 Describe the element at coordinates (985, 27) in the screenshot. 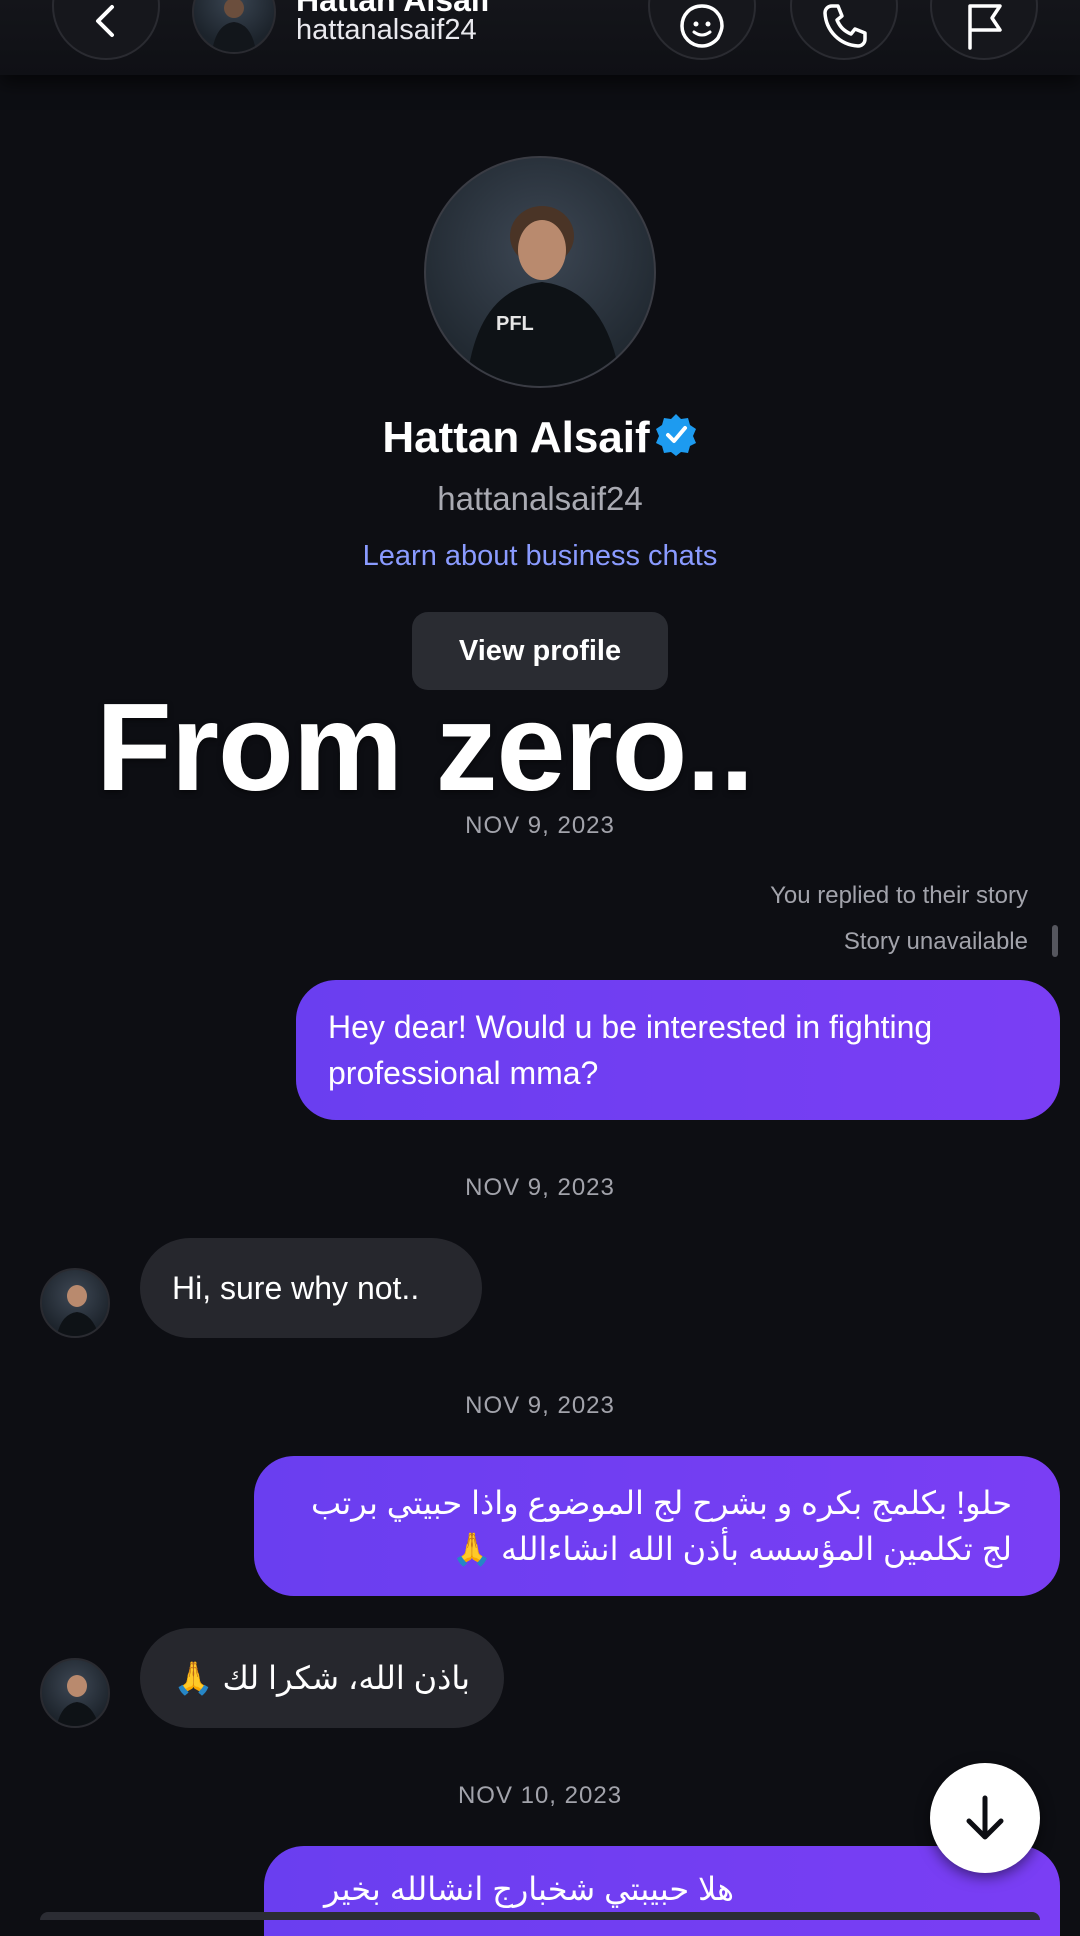

I see `flag-icon` at that location.